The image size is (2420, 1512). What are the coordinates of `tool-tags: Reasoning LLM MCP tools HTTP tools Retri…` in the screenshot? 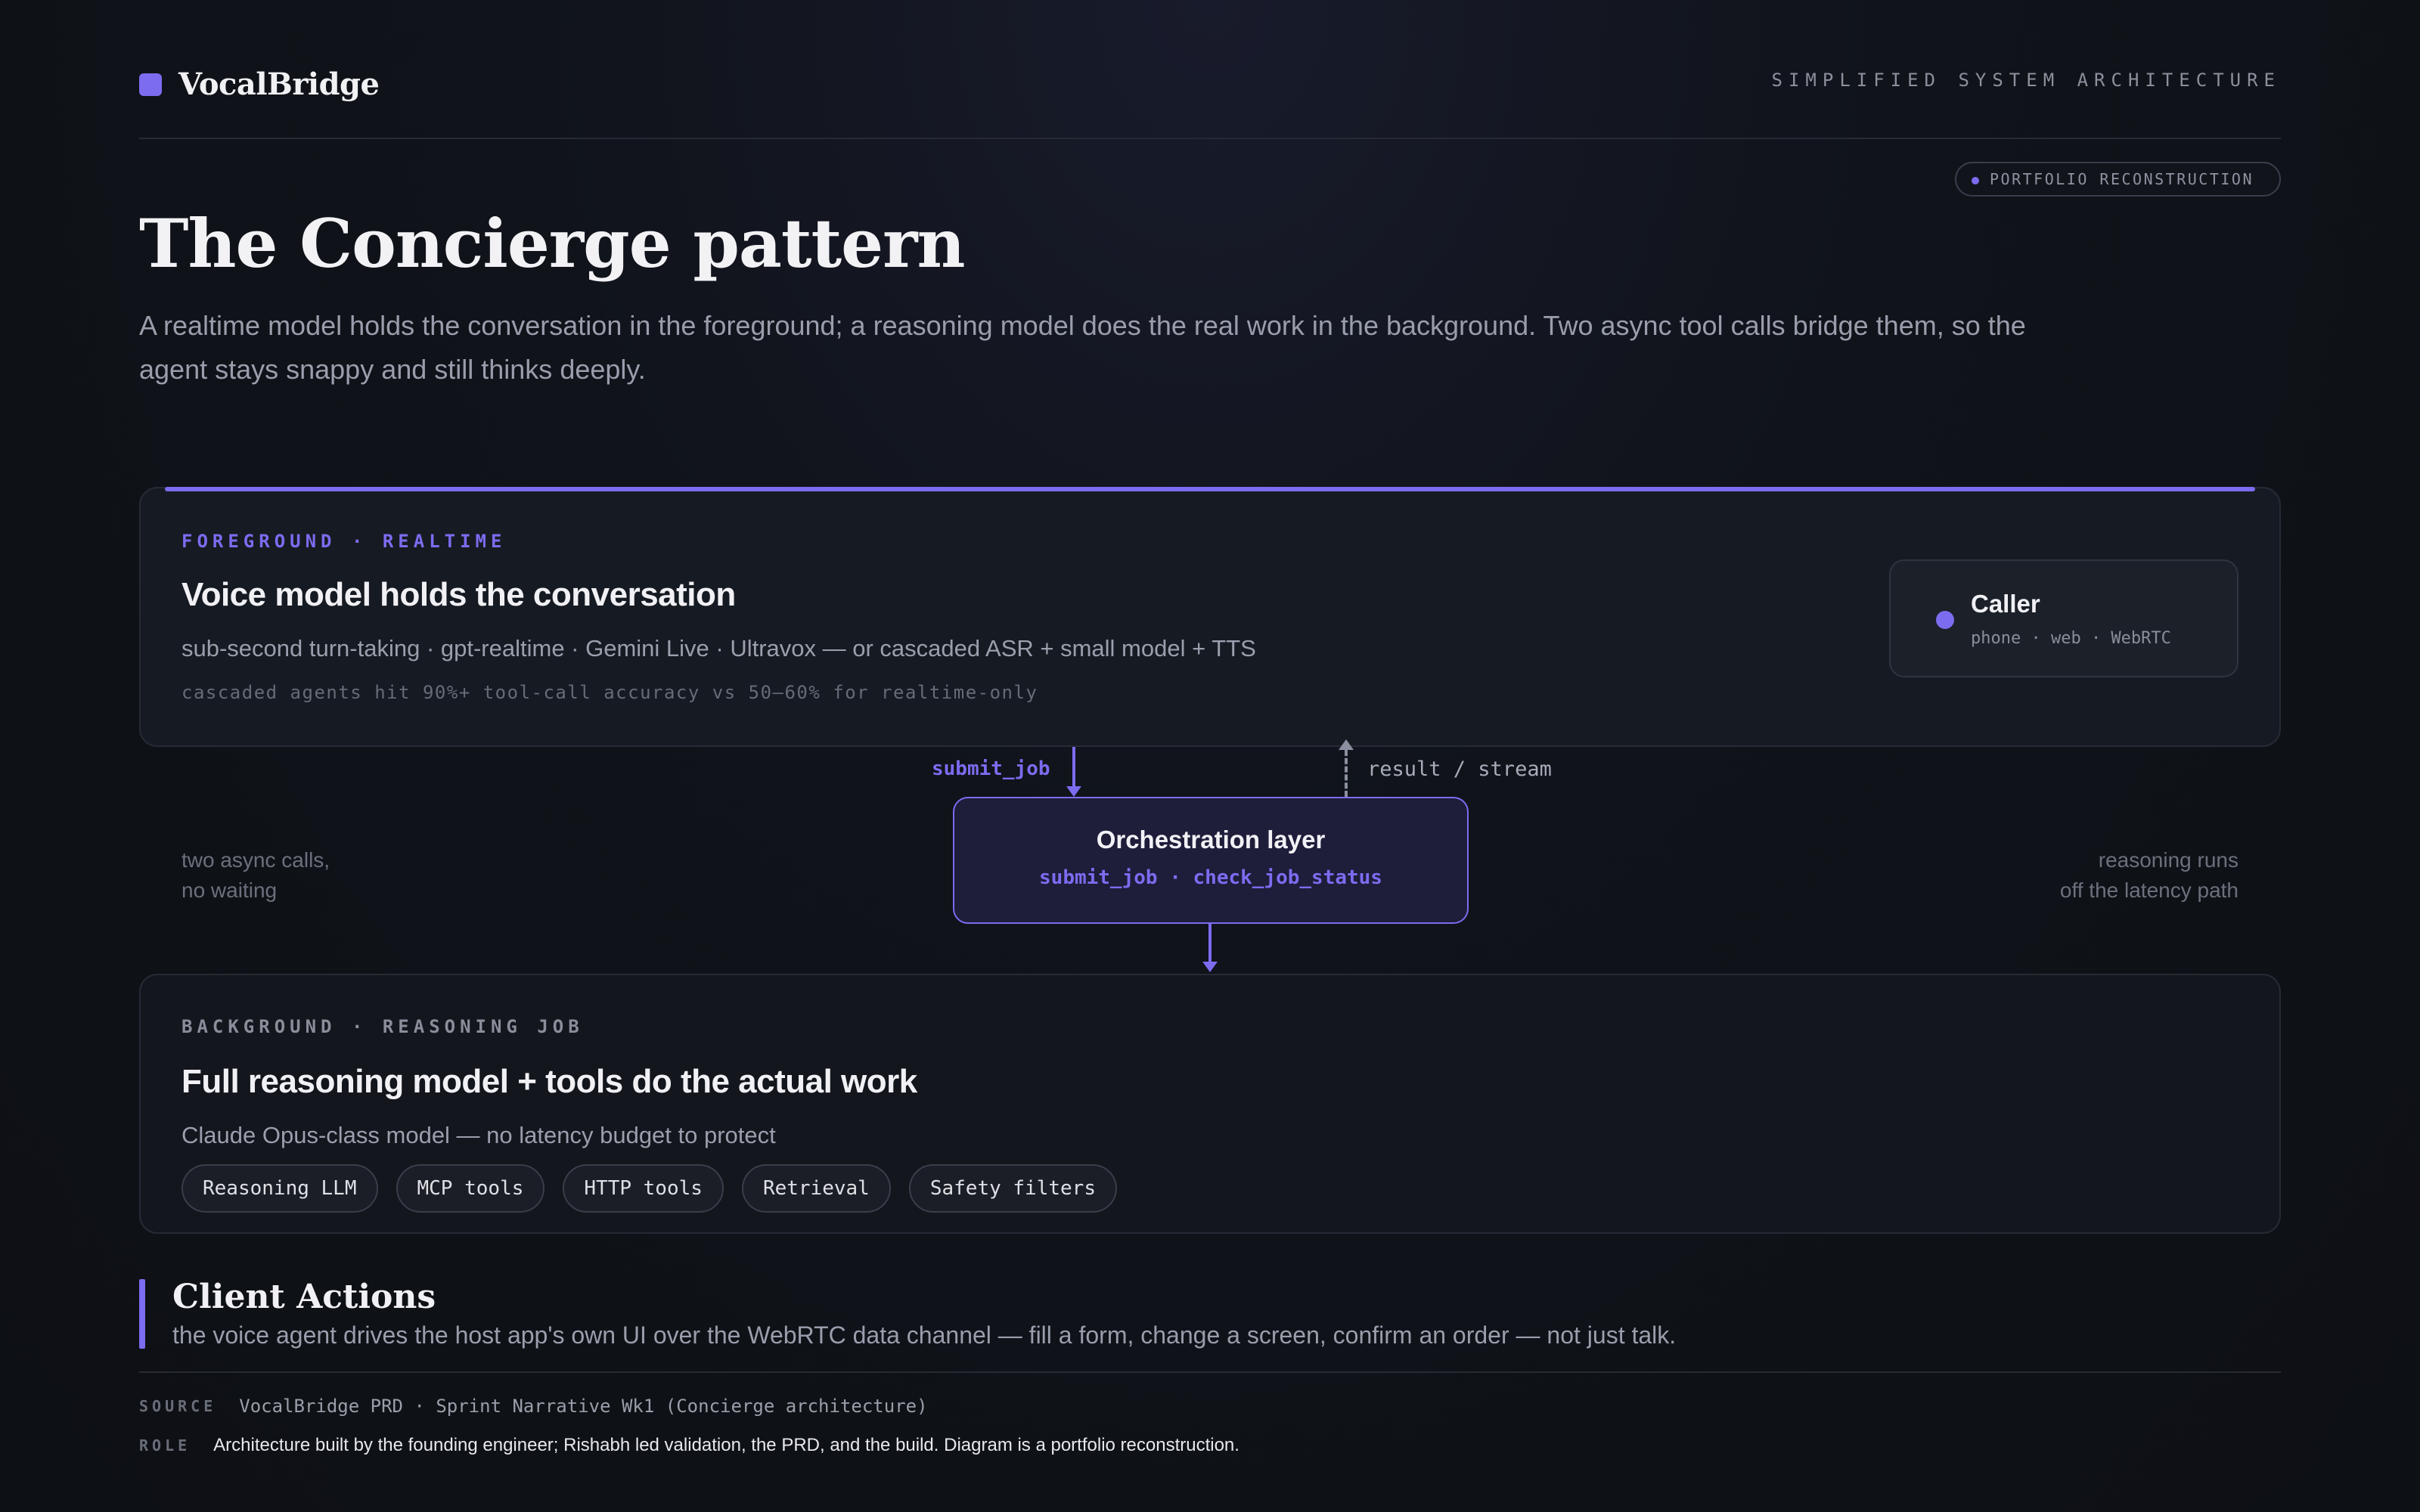 It's located at (649, 1188).